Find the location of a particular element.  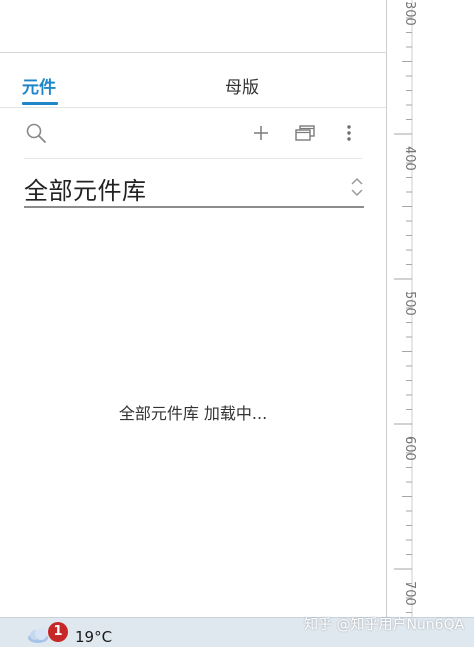

add-library-button is located at coordinates (261, 133).